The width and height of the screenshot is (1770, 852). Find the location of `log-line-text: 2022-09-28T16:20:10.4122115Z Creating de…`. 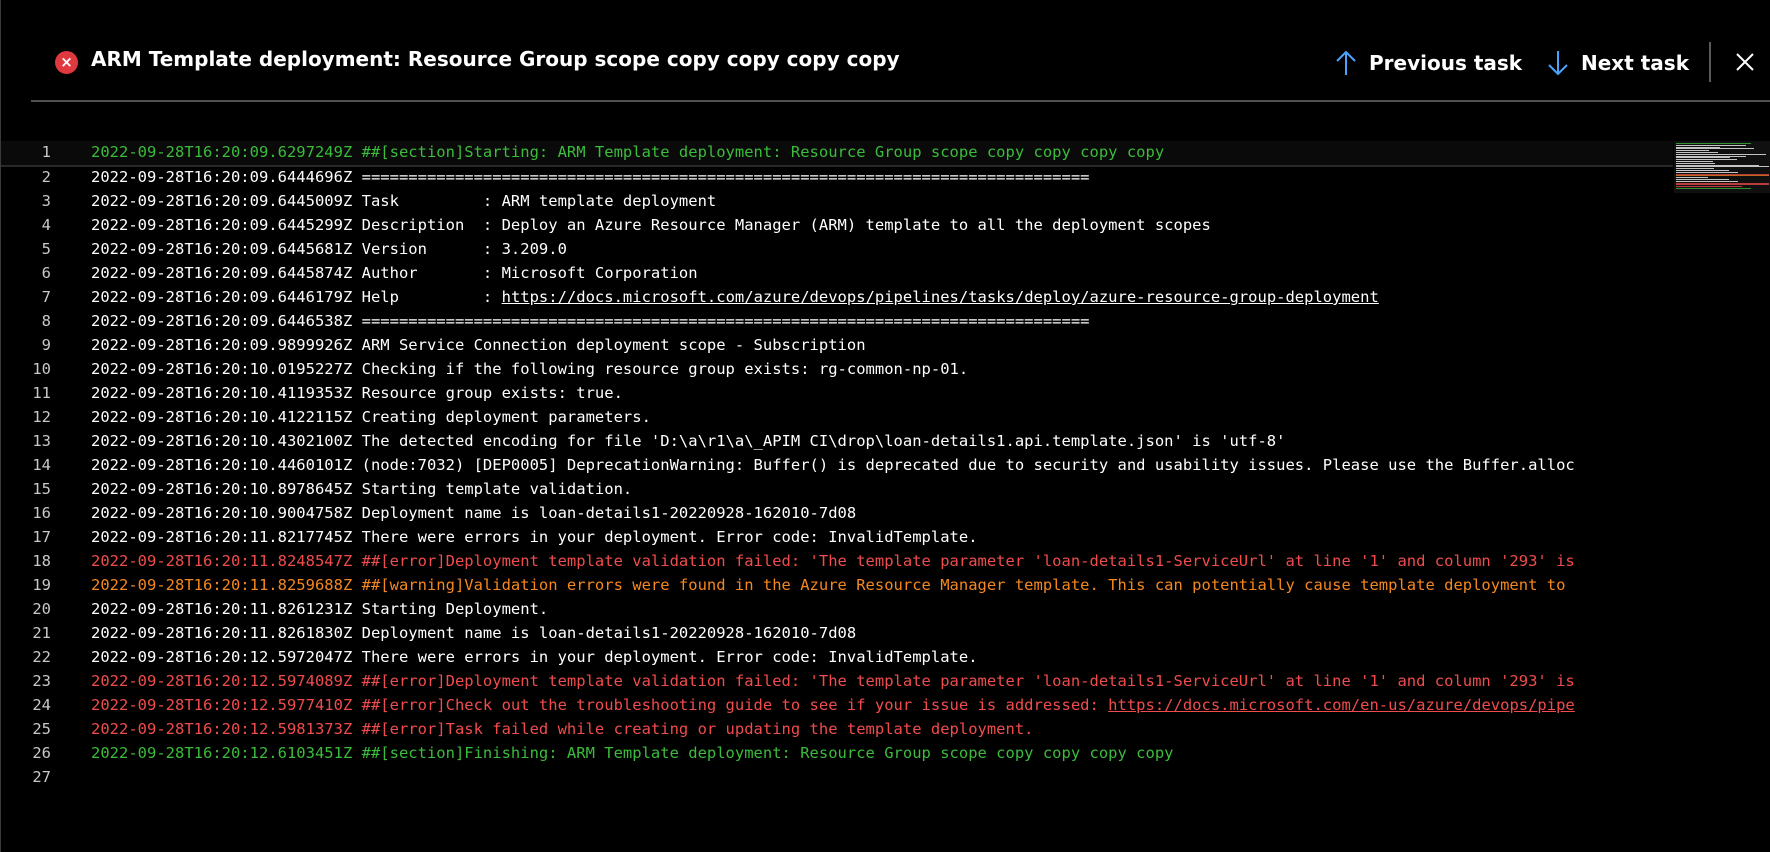

log-line-text: 2022-09-28T16:20:10.4122115Z Creating de… is located at coordinates (371, 417).